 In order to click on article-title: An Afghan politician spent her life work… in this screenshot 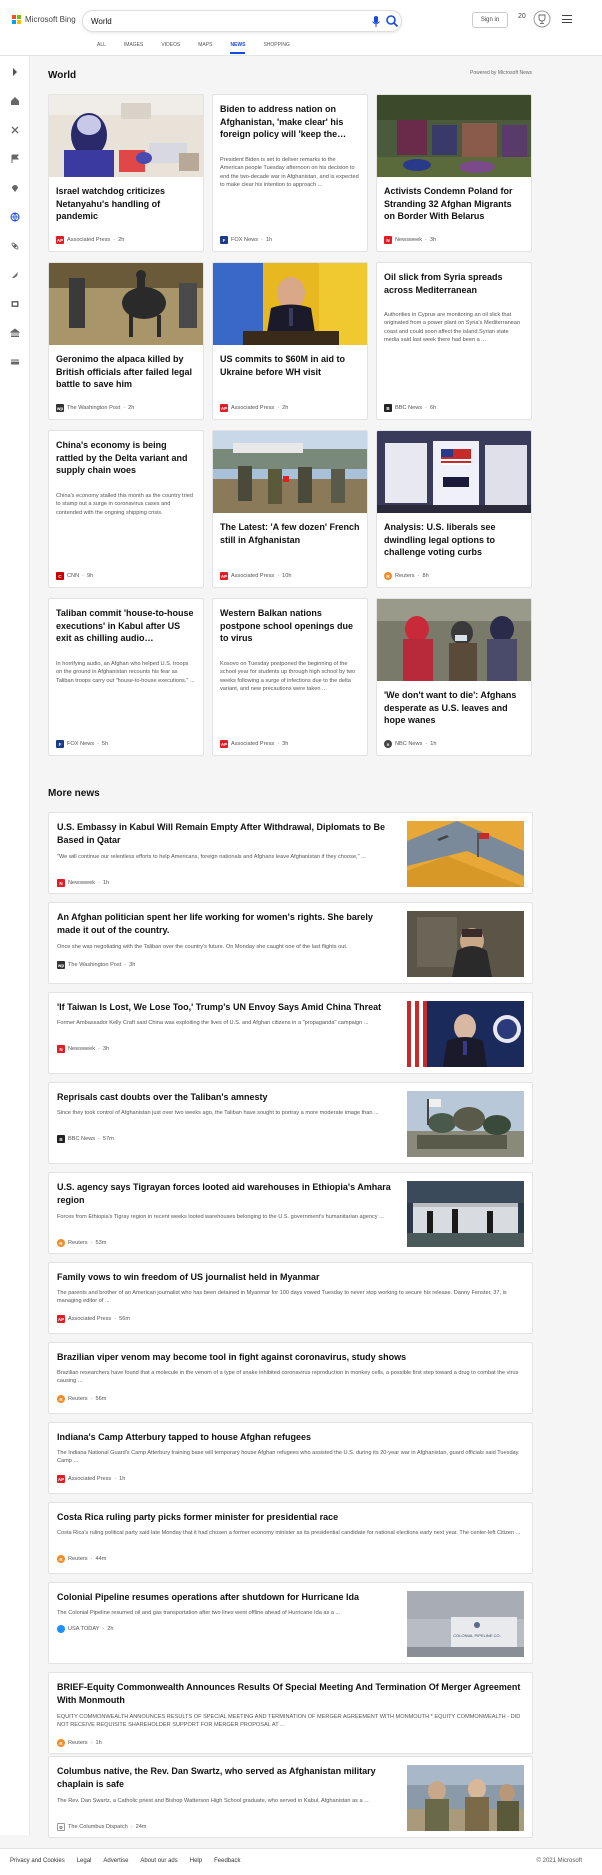, I will do `click(227, 924)`.